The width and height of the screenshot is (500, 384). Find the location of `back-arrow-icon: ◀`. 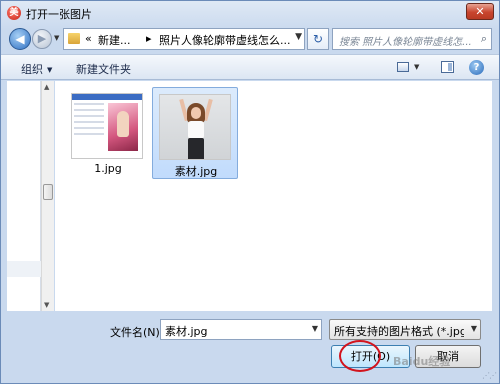

back-arrow-icon: ◀ is located at coordinates (20, 39).